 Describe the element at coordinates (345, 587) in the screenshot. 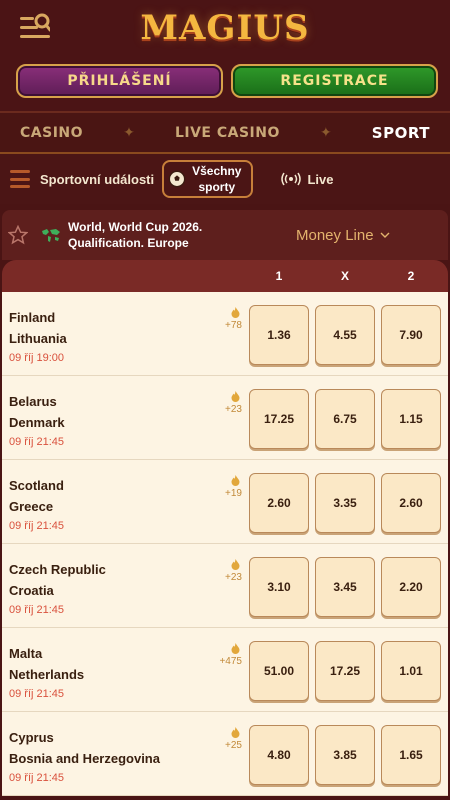

I see `odd-draw-button: 3.45` at that location.